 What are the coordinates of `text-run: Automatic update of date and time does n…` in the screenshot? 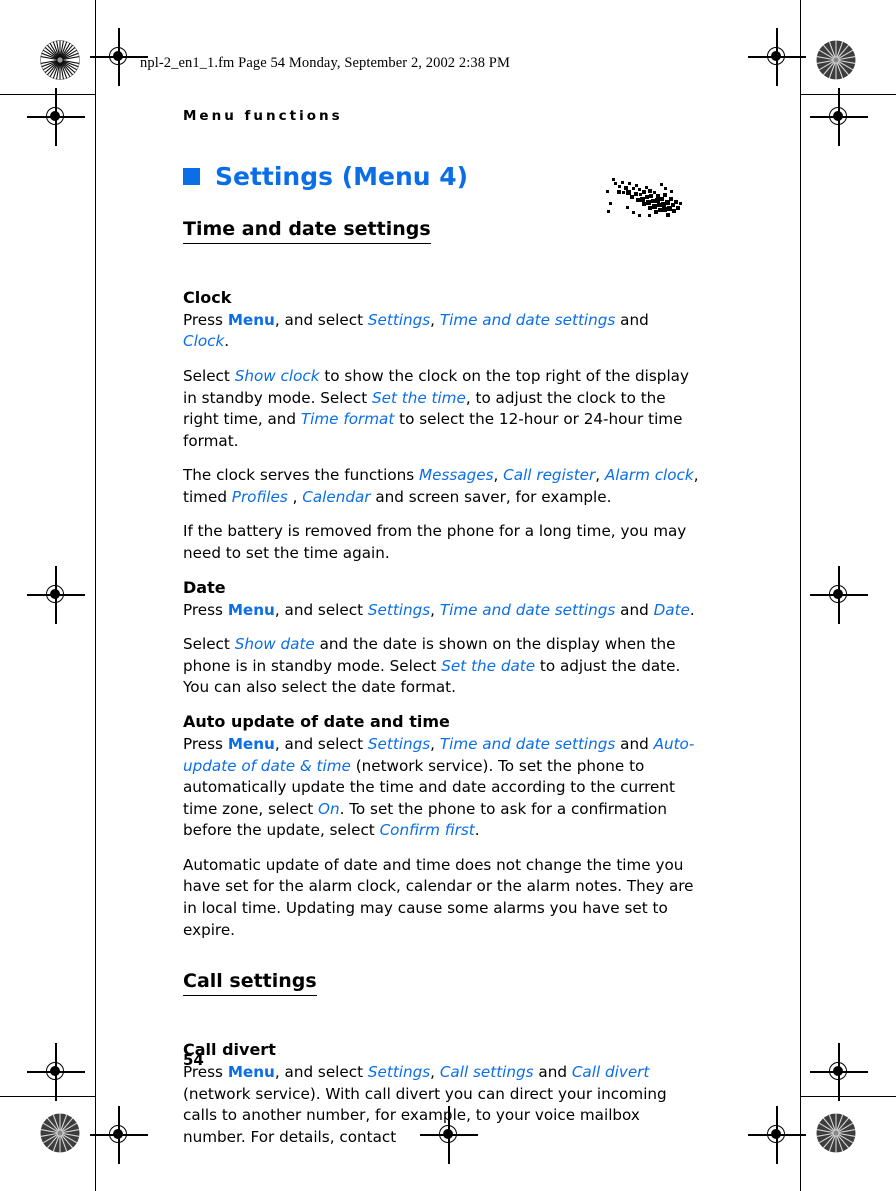 It's located at (438, 897).